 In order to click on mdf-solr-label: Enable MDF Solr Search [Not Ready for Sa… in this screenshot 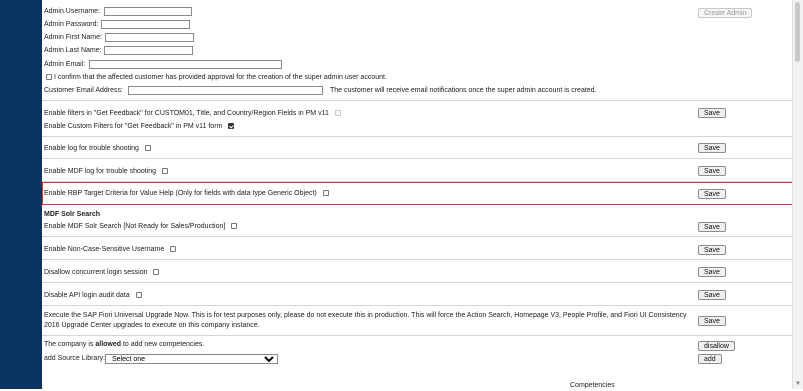, I will do `click(135, 226)`.